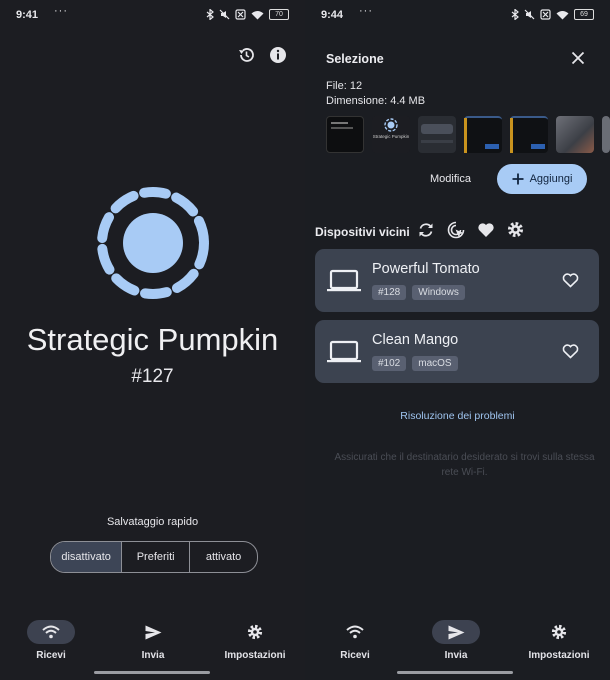  What do you see at coordinates (415, 340) in the screenshot?
I see `device-card-name: Clean Mango` at bounding box center [415, 340].